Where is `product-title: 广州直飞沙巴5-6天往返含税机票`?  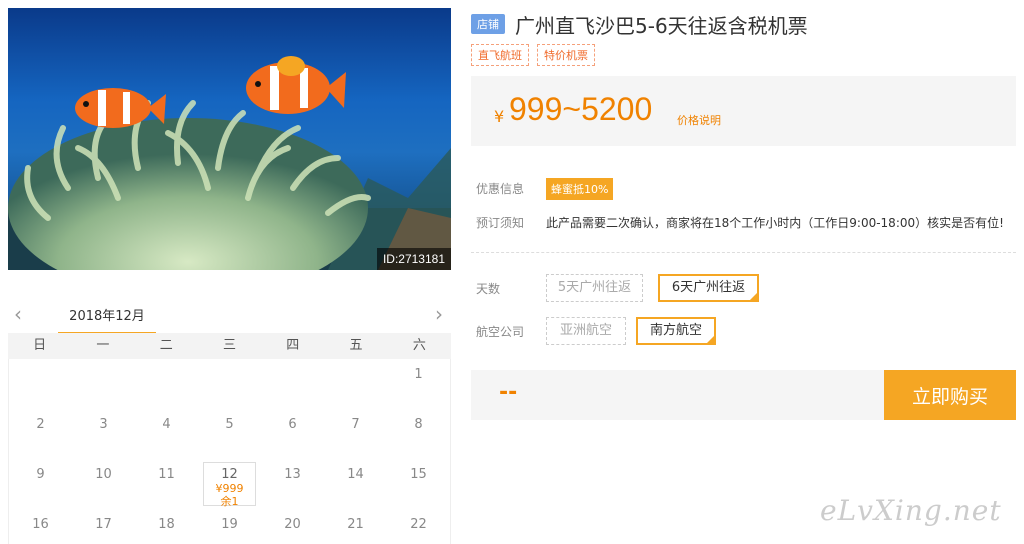 product-title: 广州直飞沙巴5-6天往返含税机票 is located at coordinates (661, 25).